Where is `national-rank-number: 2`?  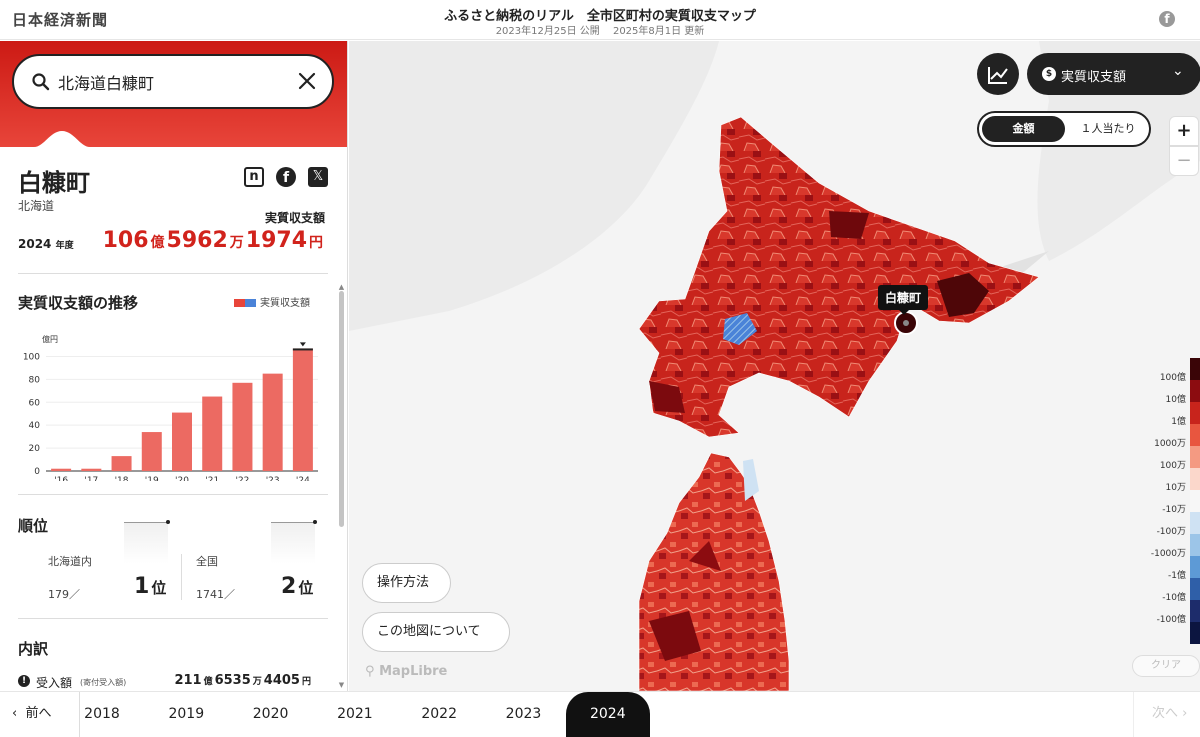
national-rank-number: 2 is located at coordinates (289, 586).